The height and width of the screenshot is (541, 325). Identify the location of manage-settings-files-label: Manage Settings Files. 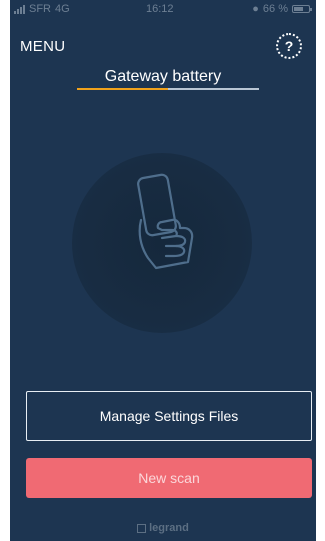
(169, 416).